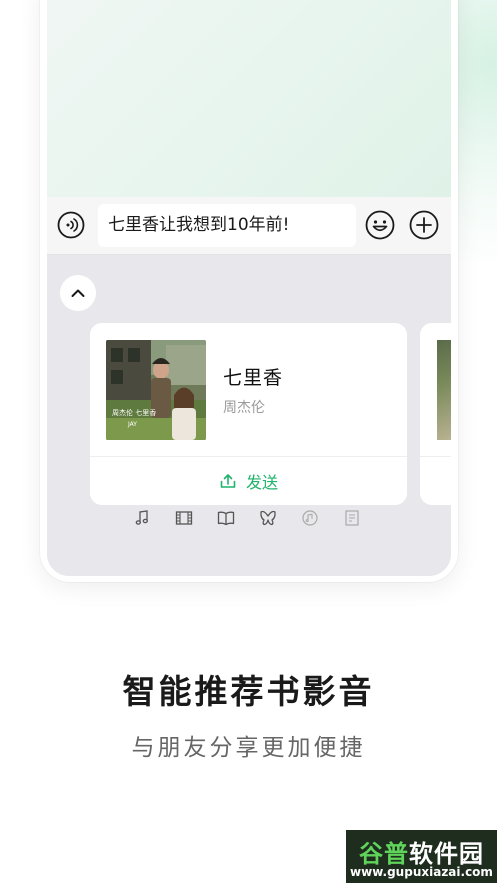 The height and width of the screenshot is (883, 497). I want to click on watermark-logo: 谷普软件园, so click(421, 854).